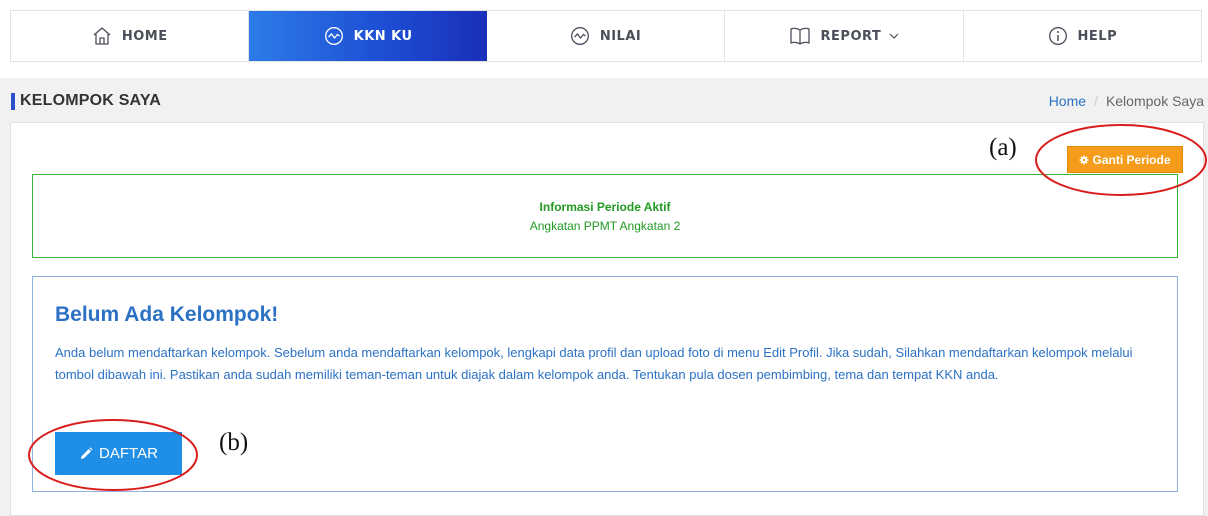 The height and width of the screenshot is (516, 1208). What do you see at coordinates (1131, 159) in the screenshot?
I see `ganti-periode-label: Ganti Periode` at bounding box center [1131, 159].